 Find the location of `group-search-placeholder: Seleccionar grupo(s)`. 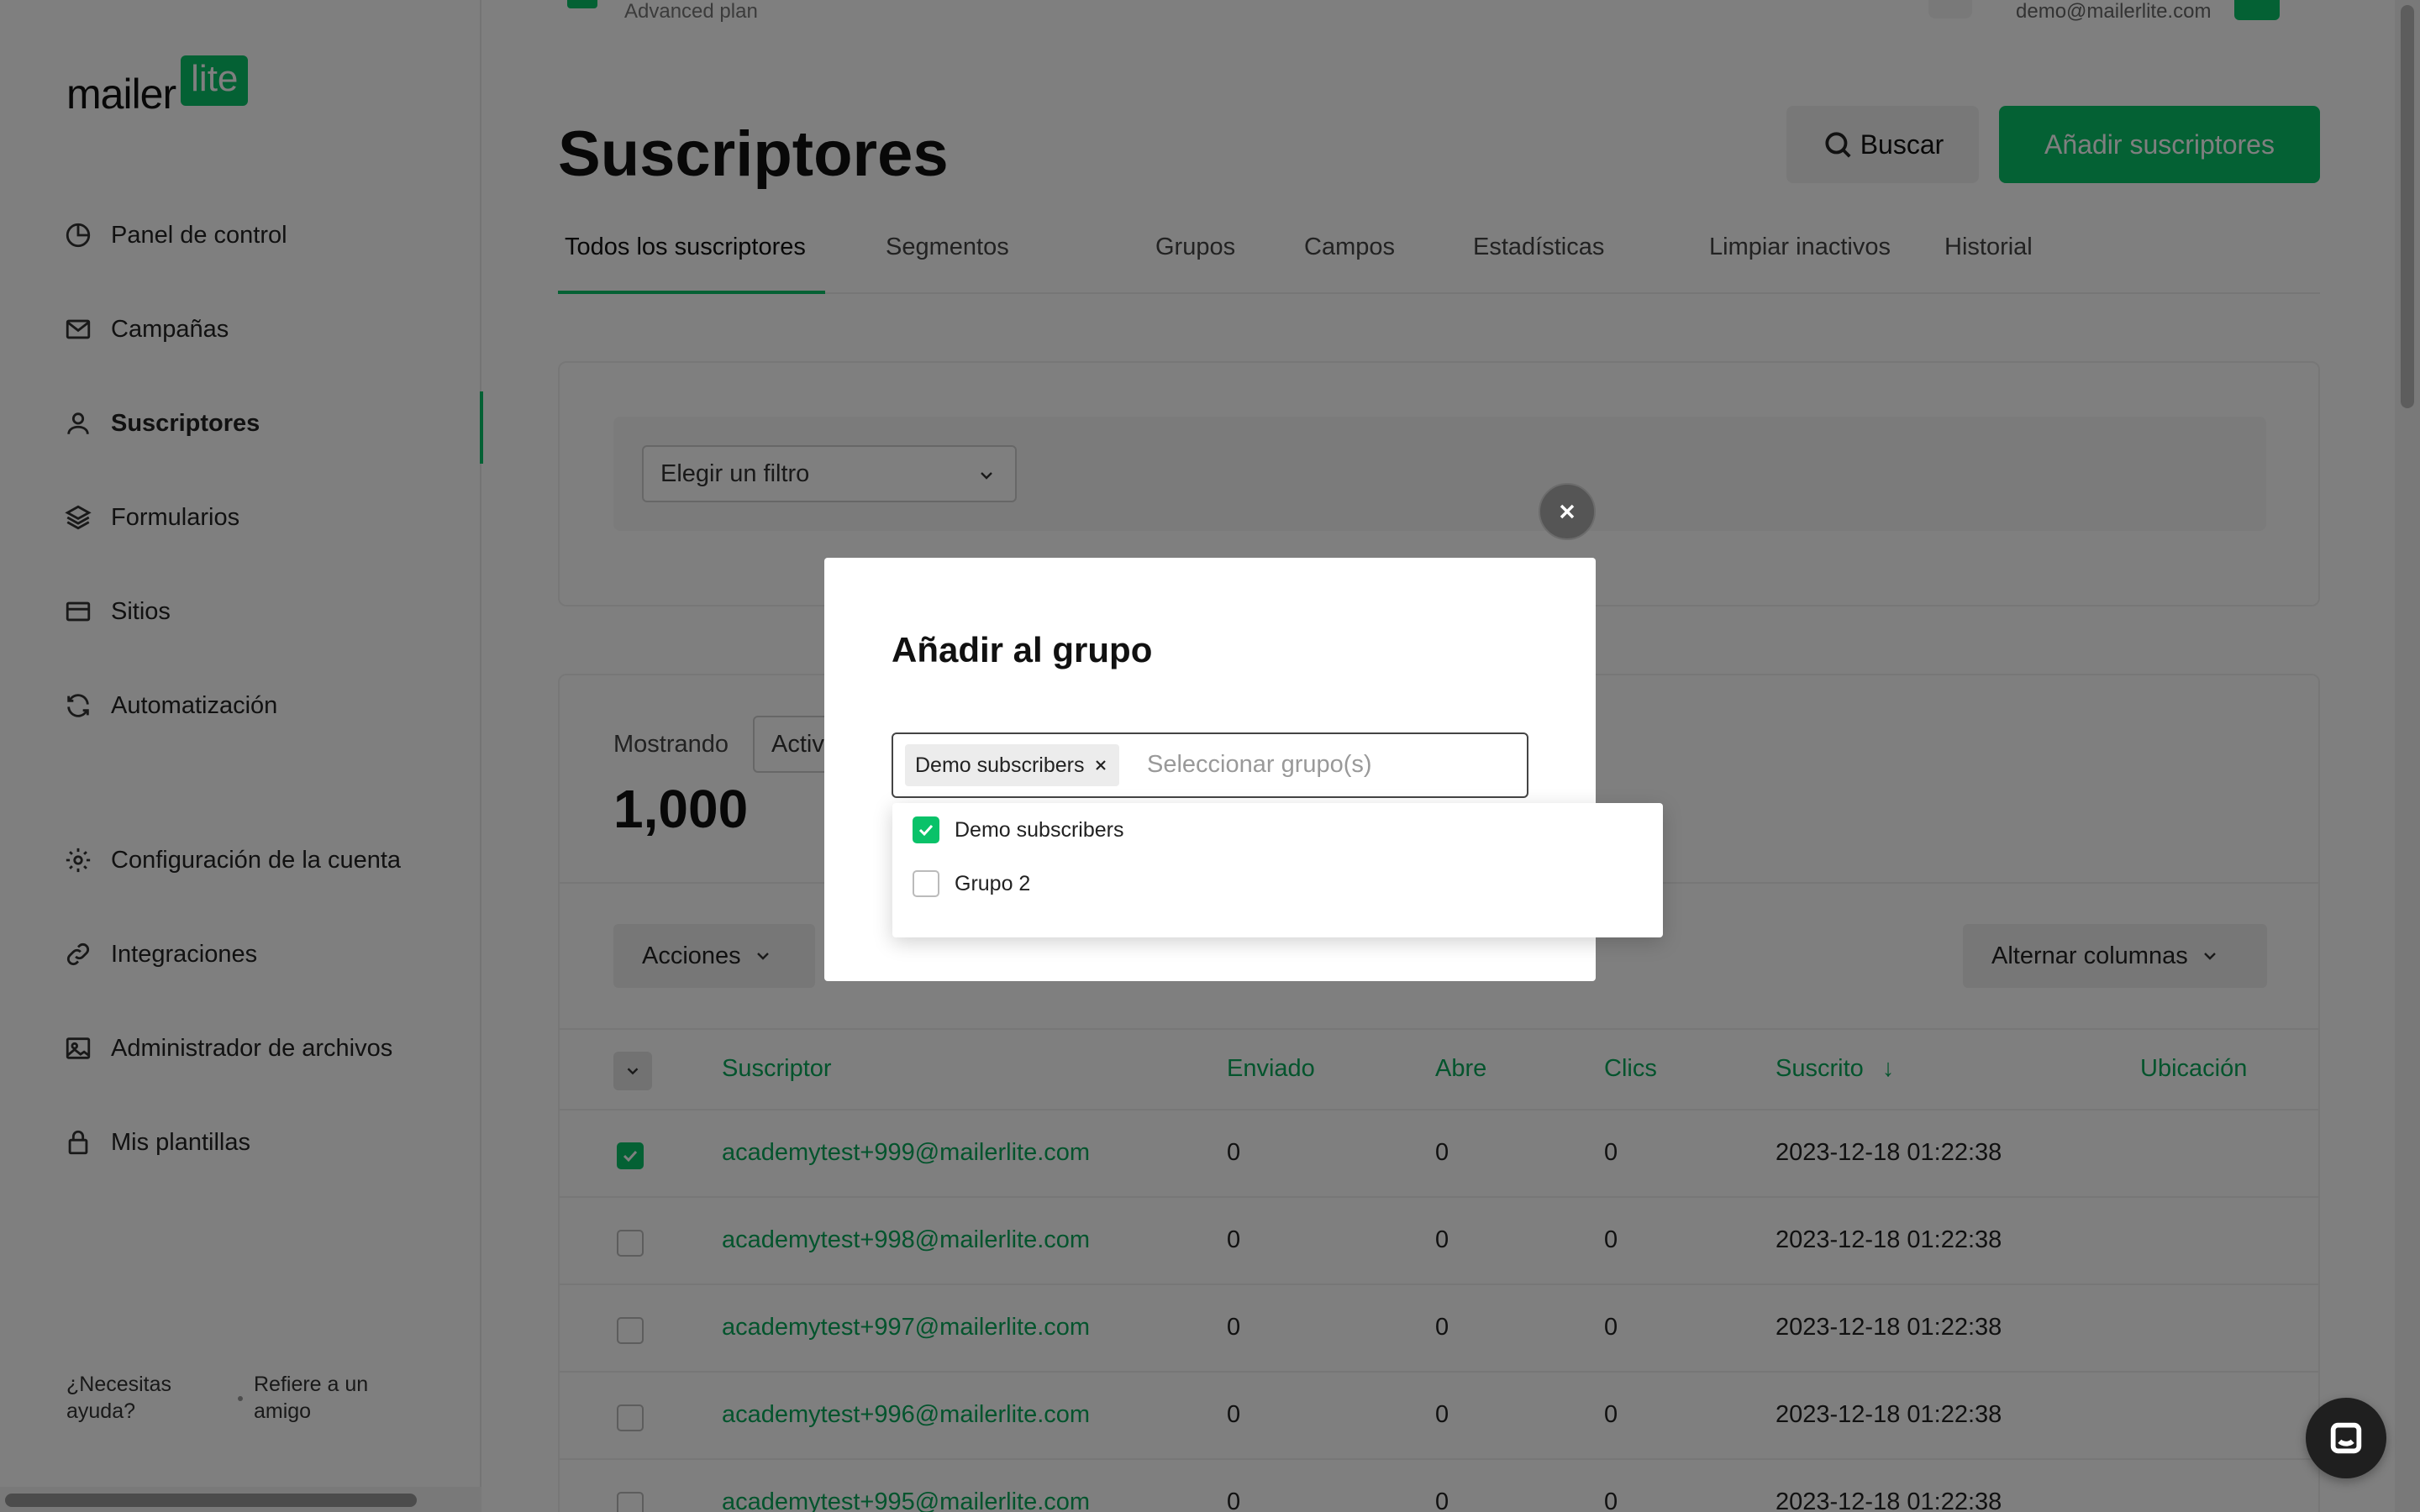

group-search-placeholder: Seleccionar grupo(s) is located at coordinates (1259, 765).